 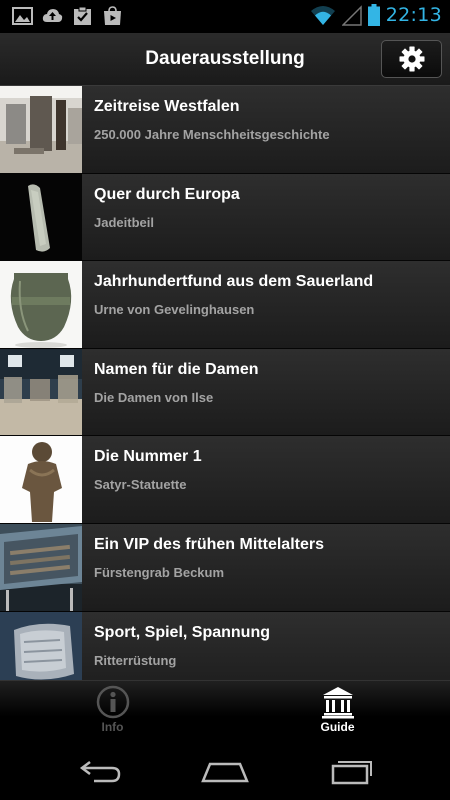 I want to click on tab-bar: Info Guide, so click(x=225, y=710).